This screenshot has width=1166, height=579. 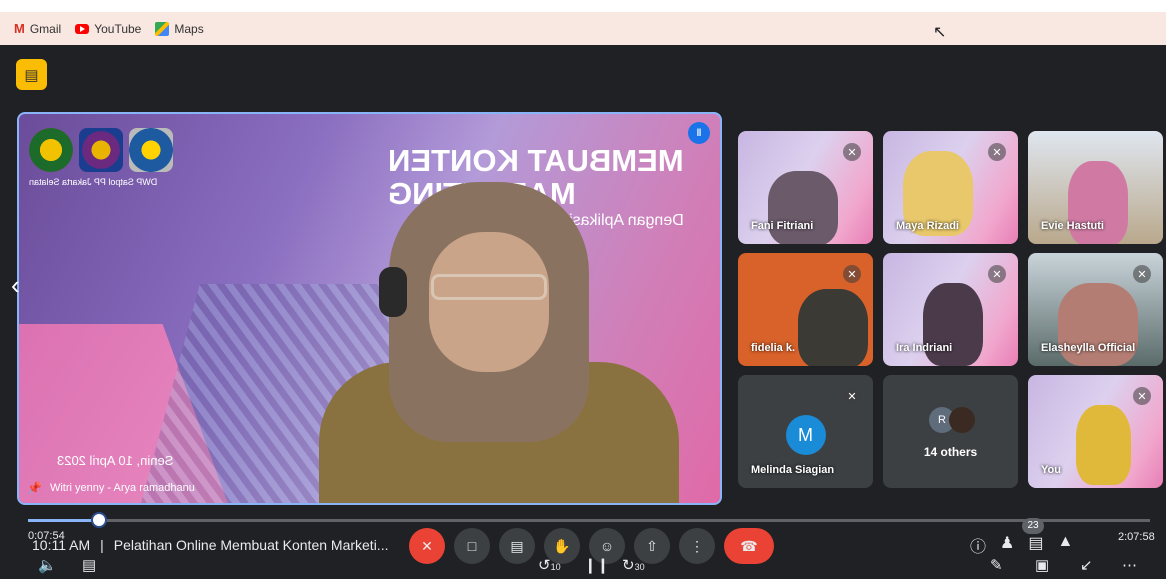 I want to click on avatar, so click(x=962, y=420).